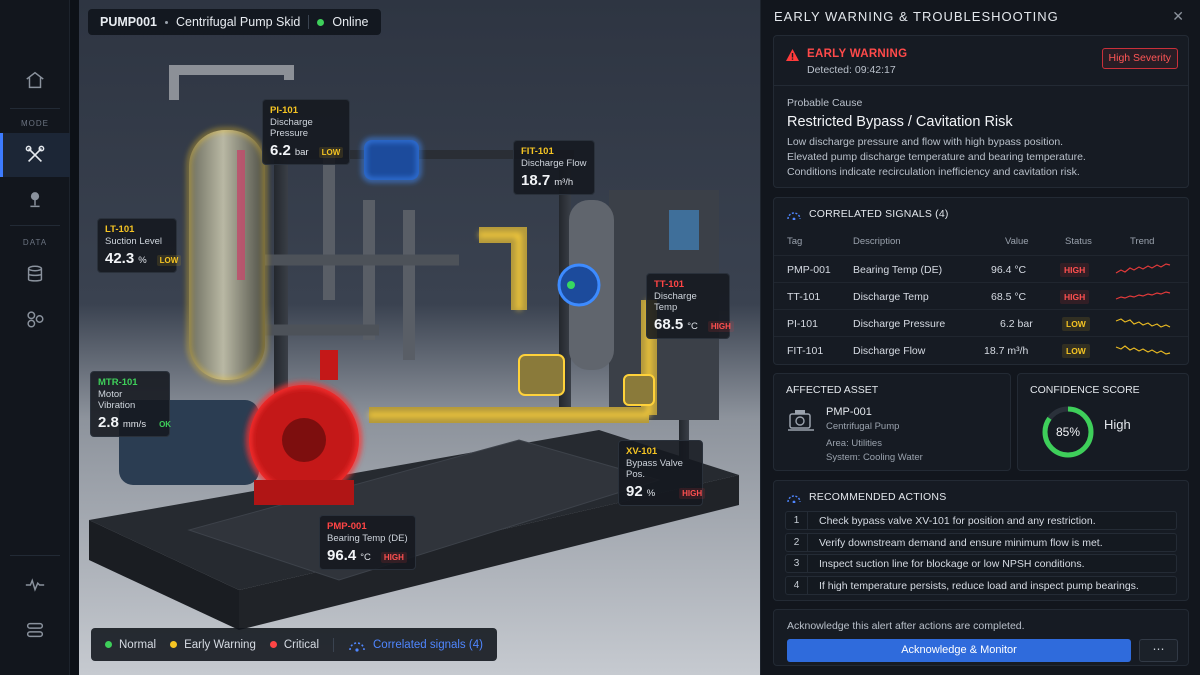 This screenshot has height=675, width=1200. I want to click on more-options-button: ⋯, so click(1158, 650).